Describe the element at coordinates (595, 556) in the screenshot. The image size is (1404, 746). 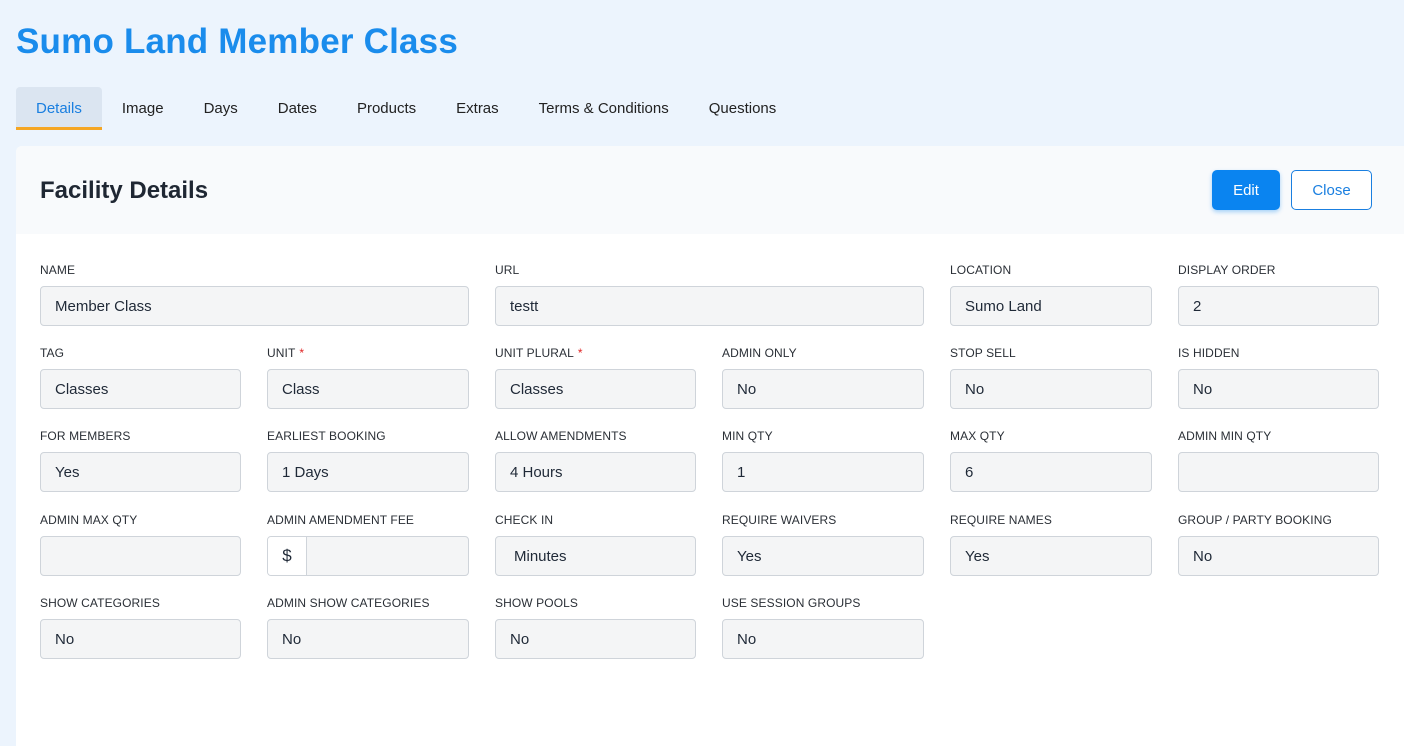
I see `check-in-input: Minutes` at that location.